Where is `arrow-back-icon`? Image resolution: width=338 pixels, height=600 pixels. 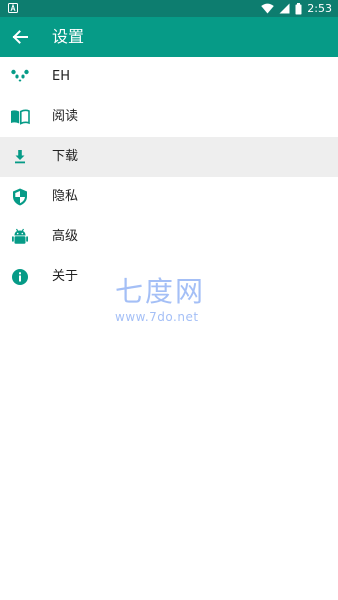 arrow-back-icon is located at coordinates (20, 37).